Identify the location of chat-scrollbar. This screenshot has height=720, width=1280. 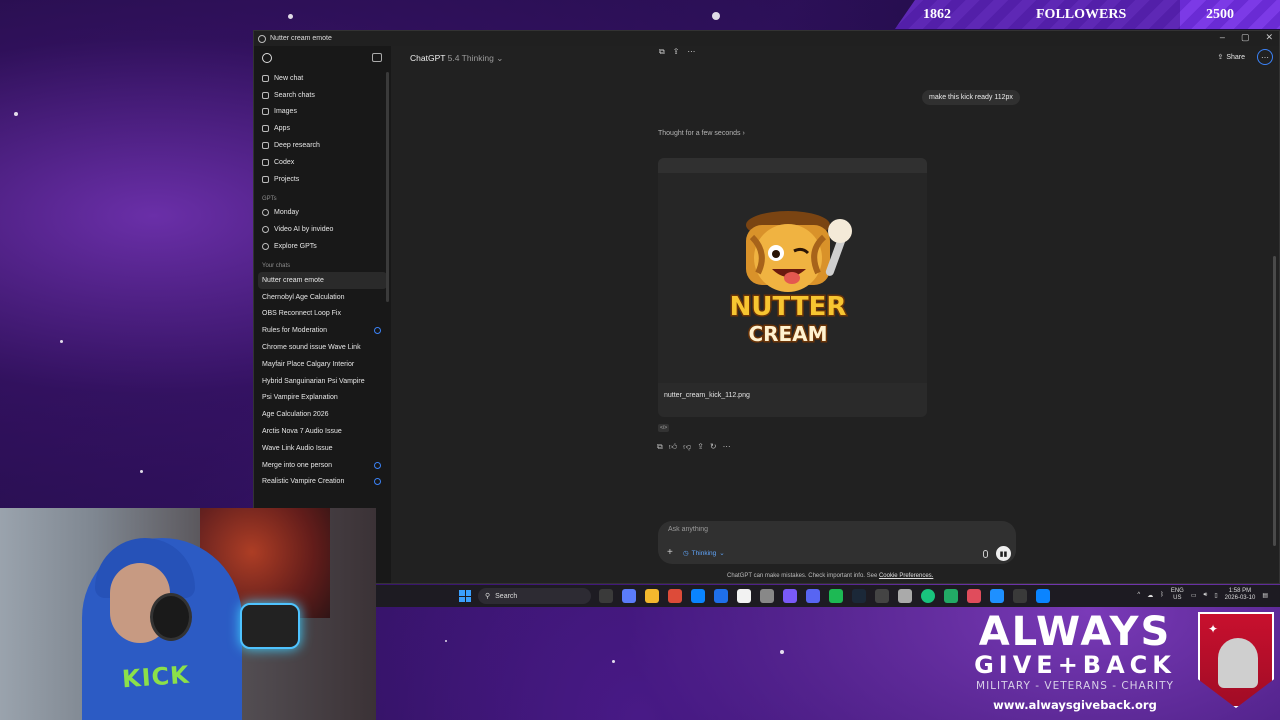
(1274, 401).